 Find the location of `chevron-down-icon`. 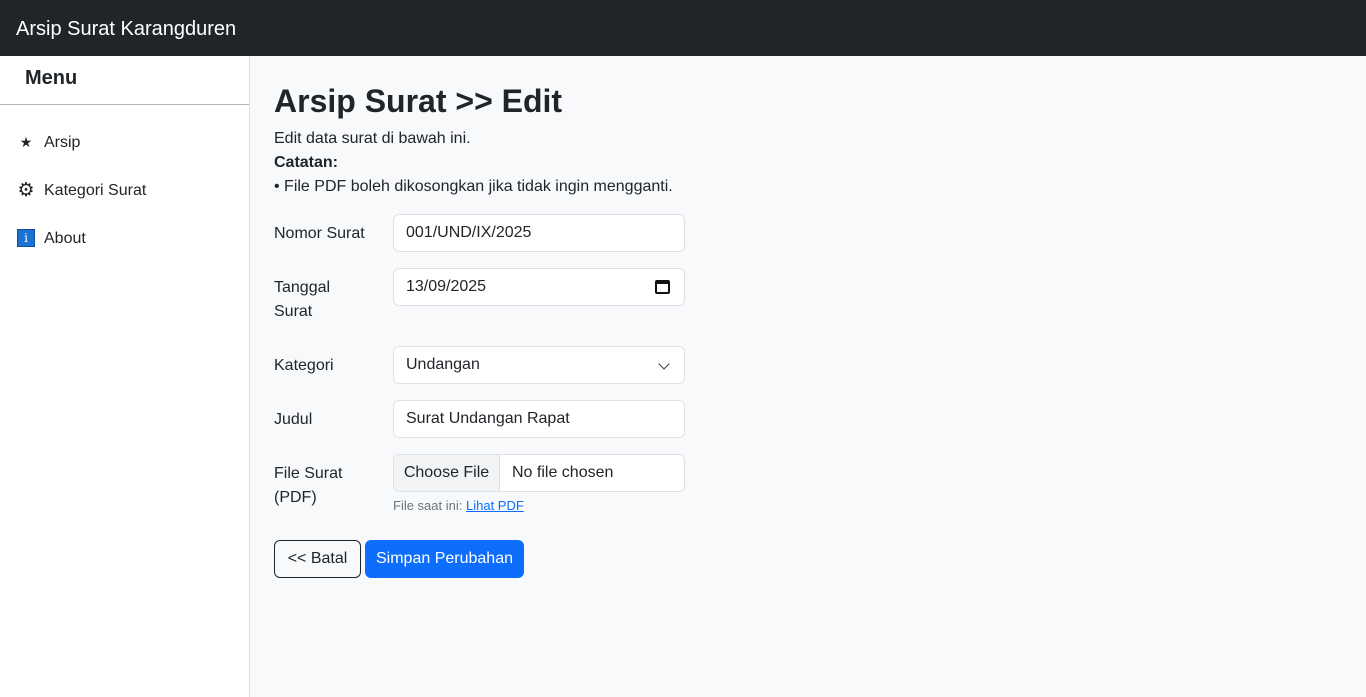

chevron-down-icon is located at coordinates (664, 364).